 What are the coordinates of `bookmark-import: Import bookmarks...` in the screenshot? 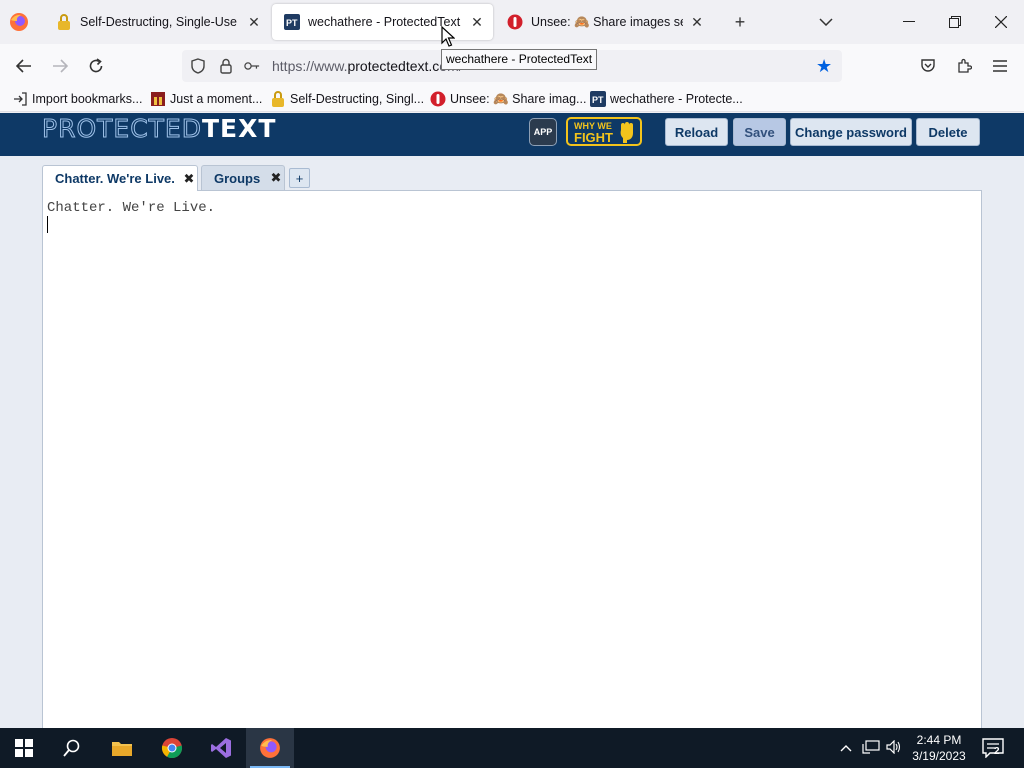 It's located at (77, 99).